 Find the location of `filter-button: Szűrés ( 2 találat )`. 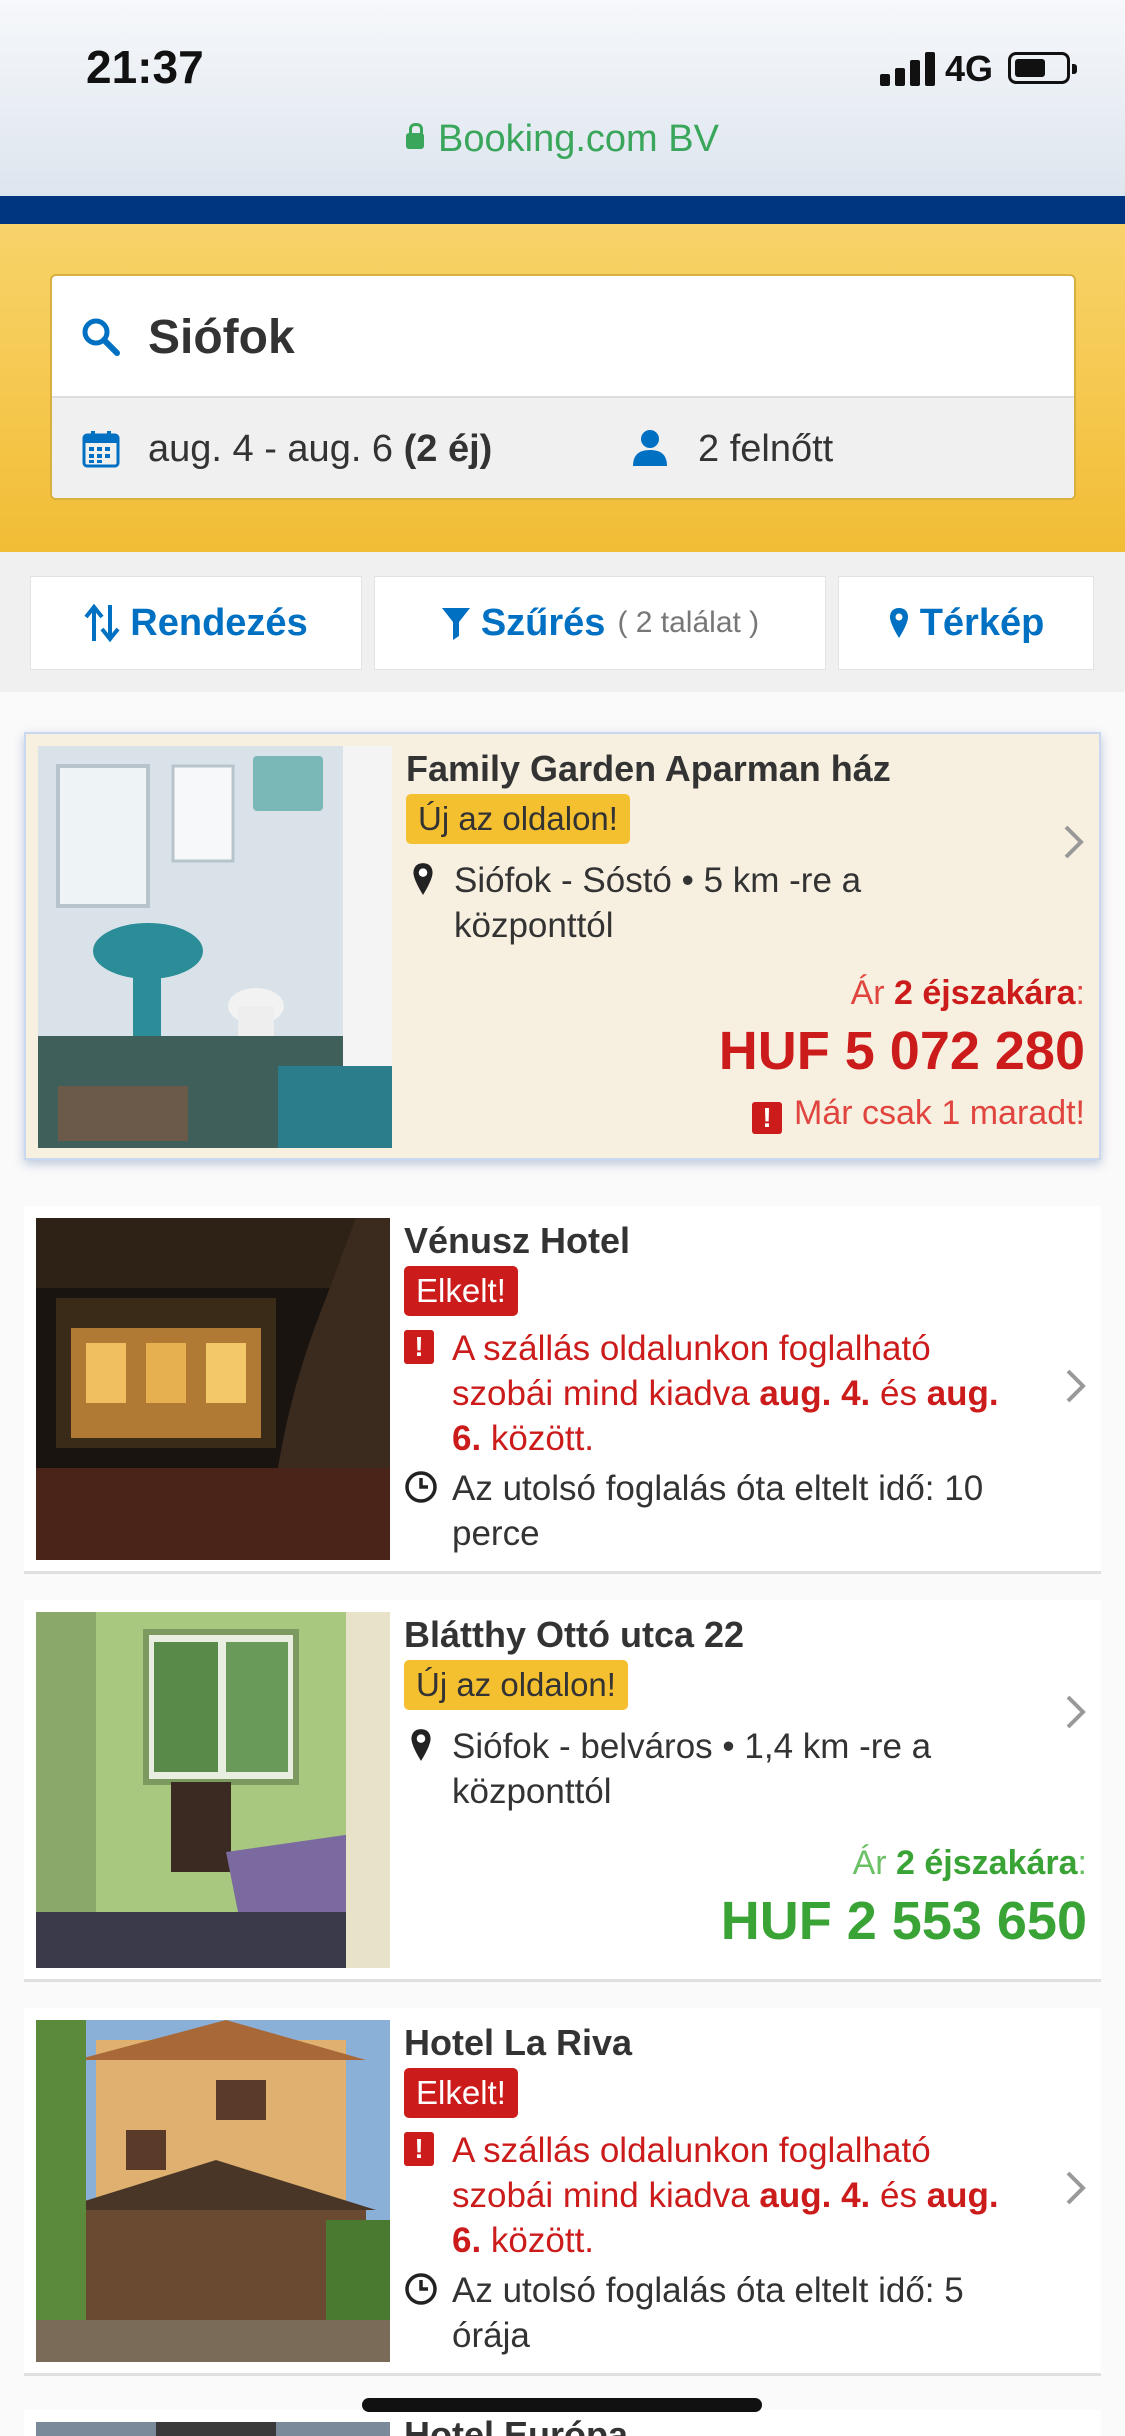

filter-button: Szűrés ( 2 találat ) is located at coordinates (600, 623).